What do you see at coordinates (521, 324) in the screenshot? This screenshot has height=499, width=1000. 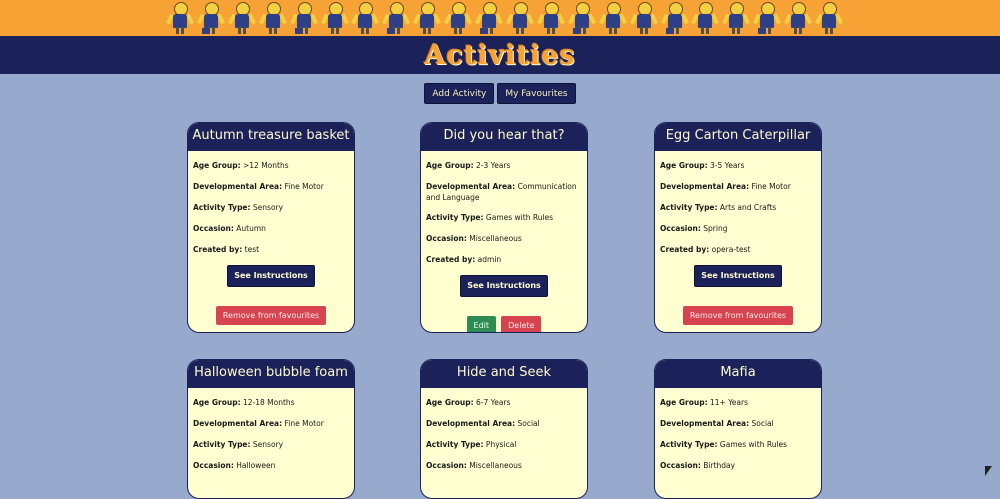 I see `delete-button: Delete` at bounding box center [521, 324].